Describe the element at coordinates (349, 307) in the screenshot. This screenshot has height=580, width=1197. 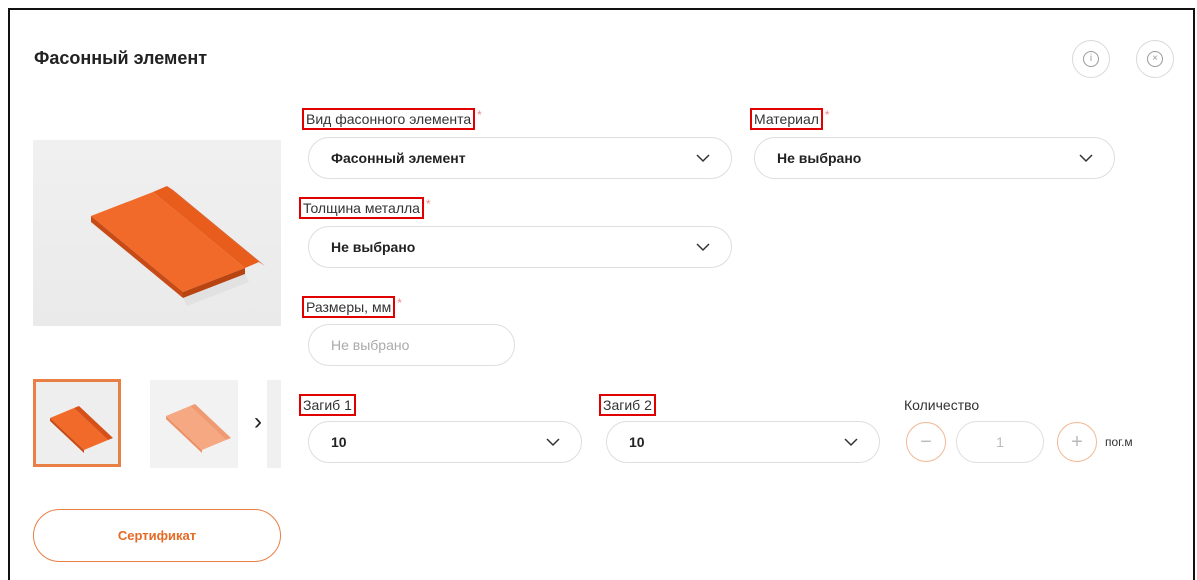
I see `dimensions-label-text: Размеры, мм` at that location.